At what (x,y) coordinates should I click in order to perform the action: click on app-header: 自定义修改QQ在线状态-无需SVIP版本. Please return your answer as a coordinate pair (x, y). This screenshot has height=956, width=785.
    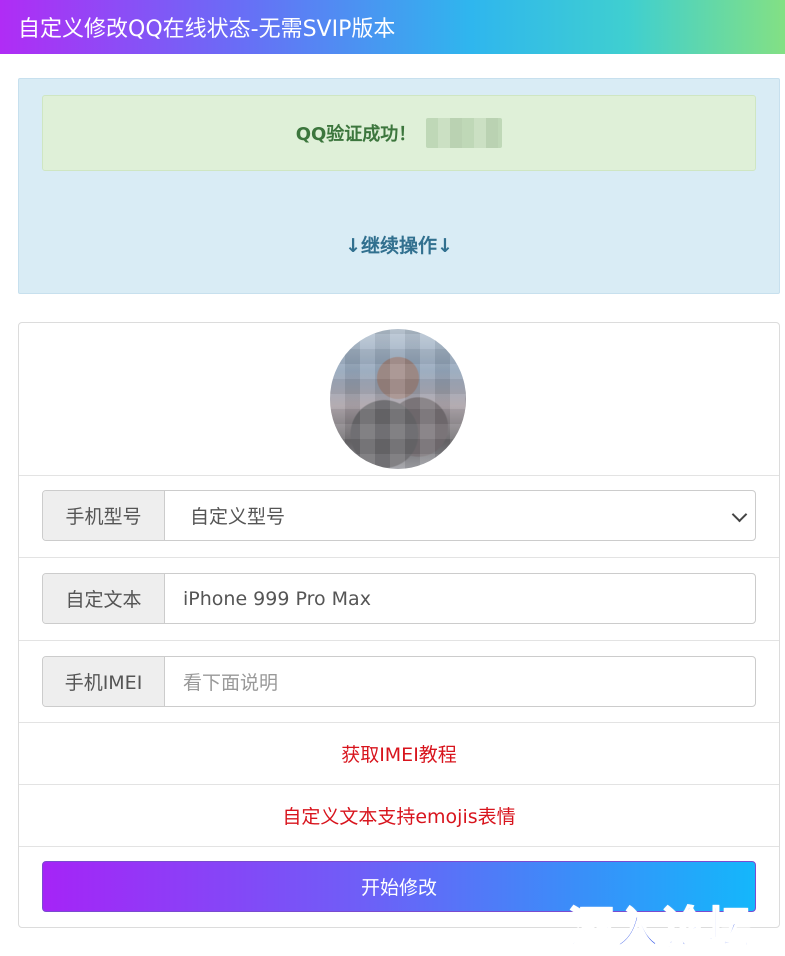
    Looking at the image, I should click on (392, 27).